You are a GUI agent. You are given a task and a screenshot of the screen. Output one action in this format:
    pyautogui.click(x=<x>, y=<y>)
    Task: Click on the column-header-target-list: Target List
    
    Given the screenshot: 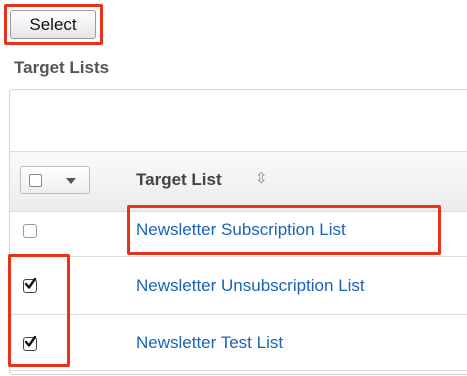 What is the action you would take?
    pyautogui.click(x=179, y=180)
    